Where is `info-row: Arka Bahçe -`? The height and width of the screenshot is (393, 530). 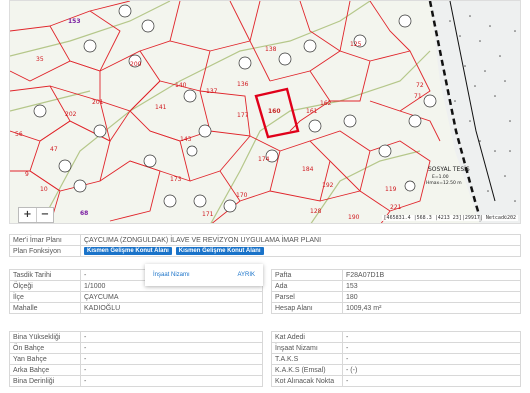 info-row: Arka Bahçe - is located at coordinates (136, 370).